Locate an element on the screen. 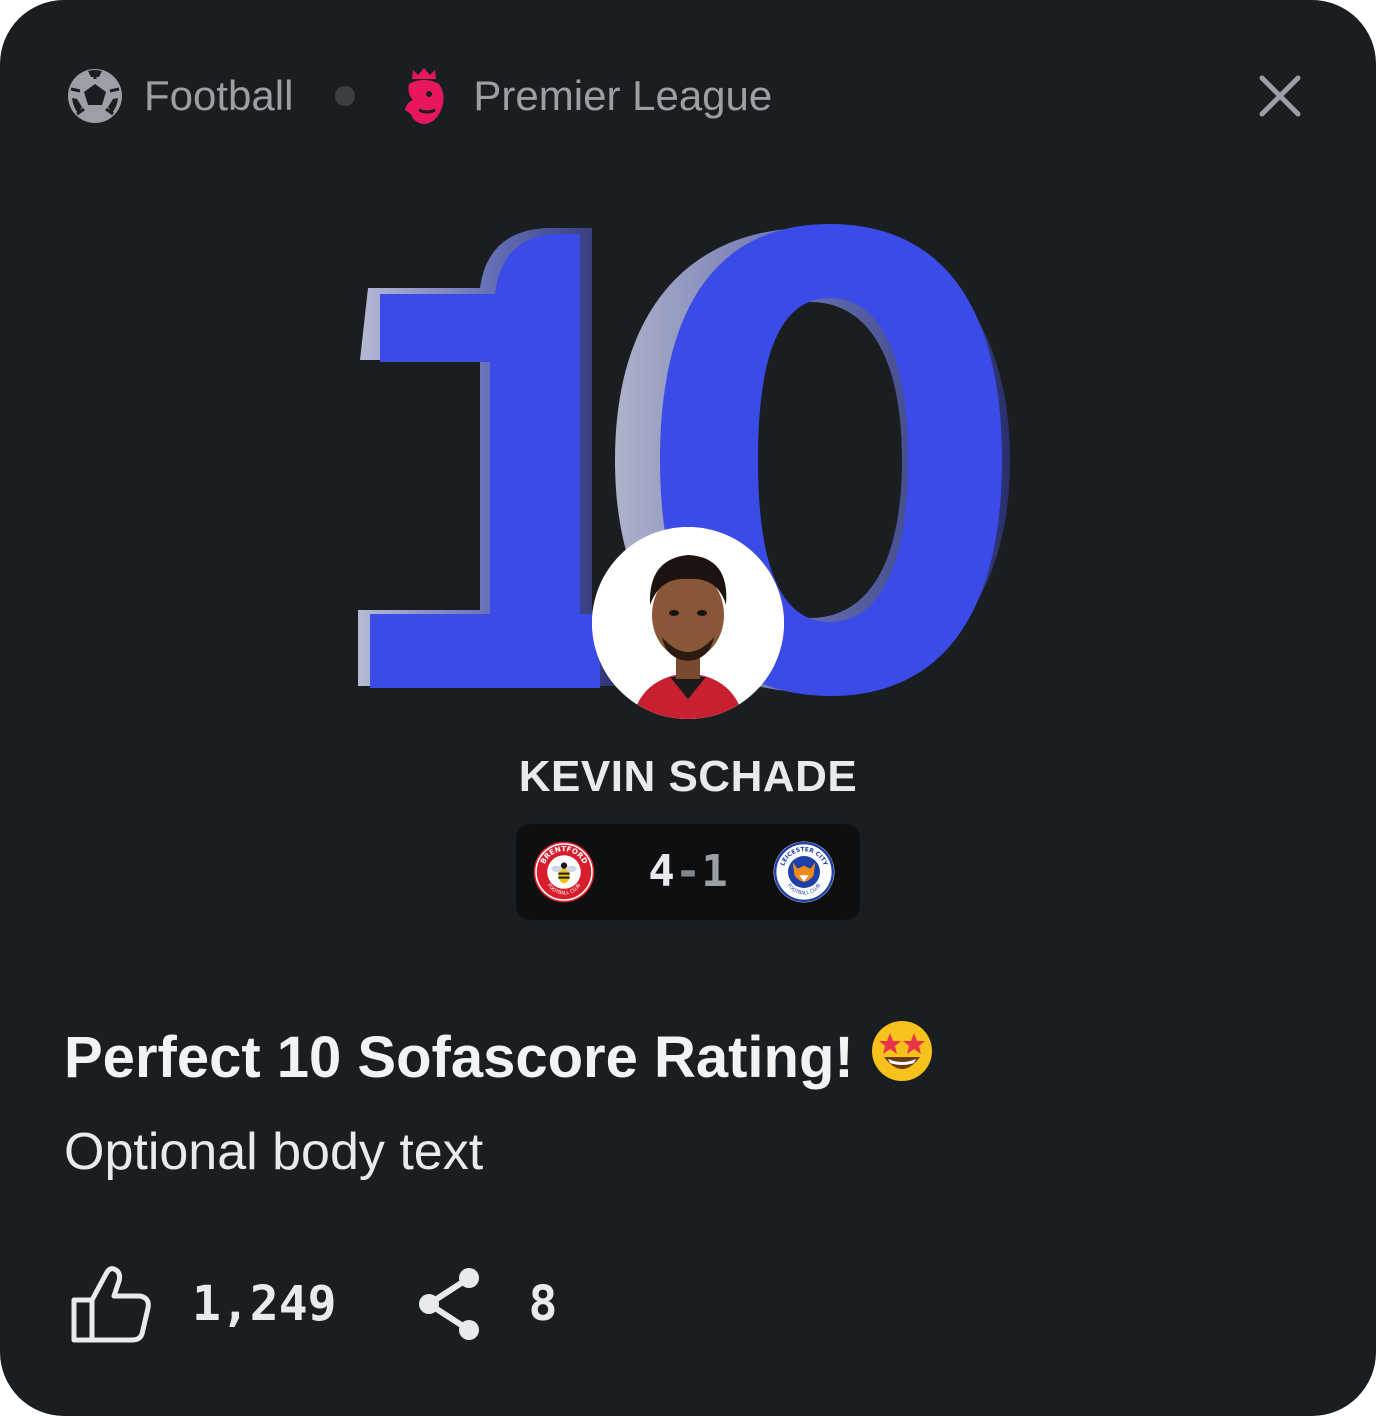 The image size is (1376, 1416). premier-league-lion-icon is located at coordinates (424, 96).